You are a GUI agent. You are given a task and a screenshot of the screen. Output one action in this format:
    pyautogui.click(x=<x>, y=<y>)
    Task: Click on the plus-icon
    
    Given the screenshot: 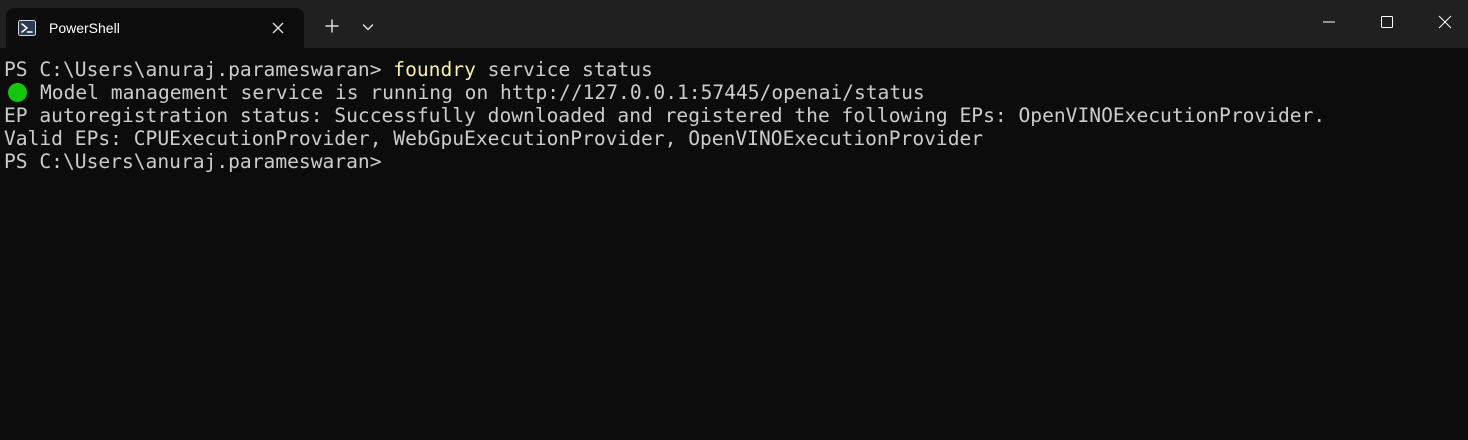 What is the action you would take?
    pyautogui.click(x=332, y=28)
    